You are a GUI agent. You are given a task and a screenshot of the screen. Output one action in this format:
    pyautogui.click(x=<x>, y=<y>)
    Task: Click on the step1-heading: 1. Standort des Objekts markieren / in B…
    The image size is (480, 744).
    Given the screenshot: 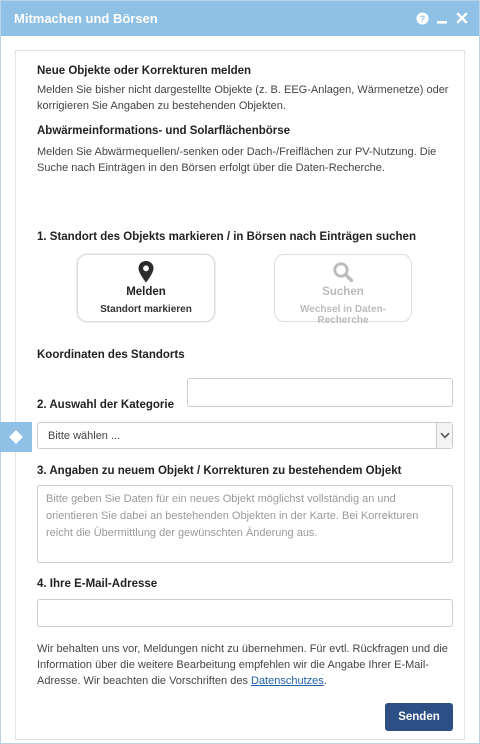 What is the action you would take?
    pyautogui.click(x=226, y=237)
    